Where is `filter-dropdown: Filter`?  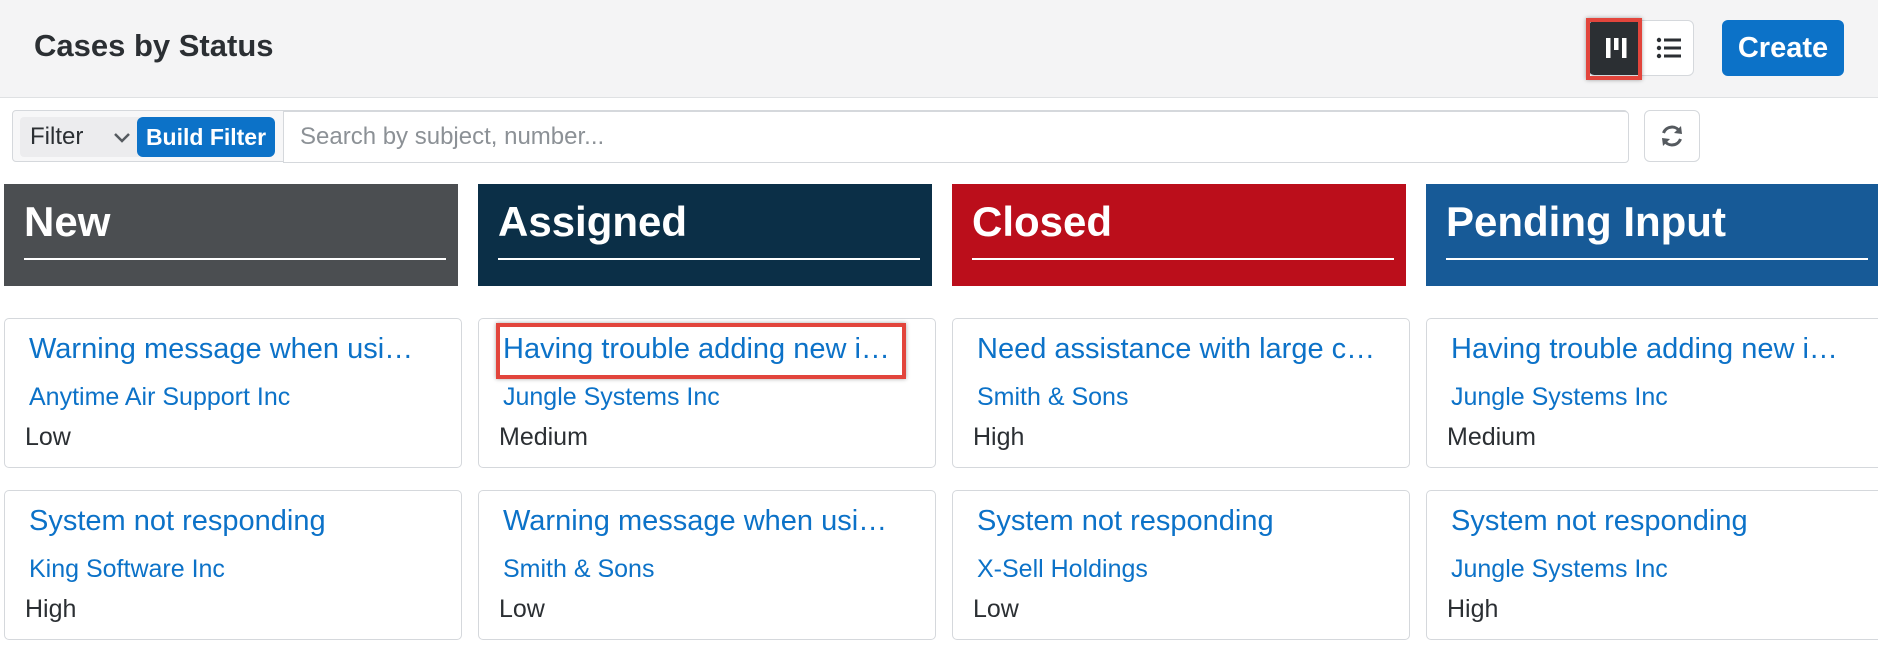
filter-dropdown: Filter is located at coordinates (81, 137).